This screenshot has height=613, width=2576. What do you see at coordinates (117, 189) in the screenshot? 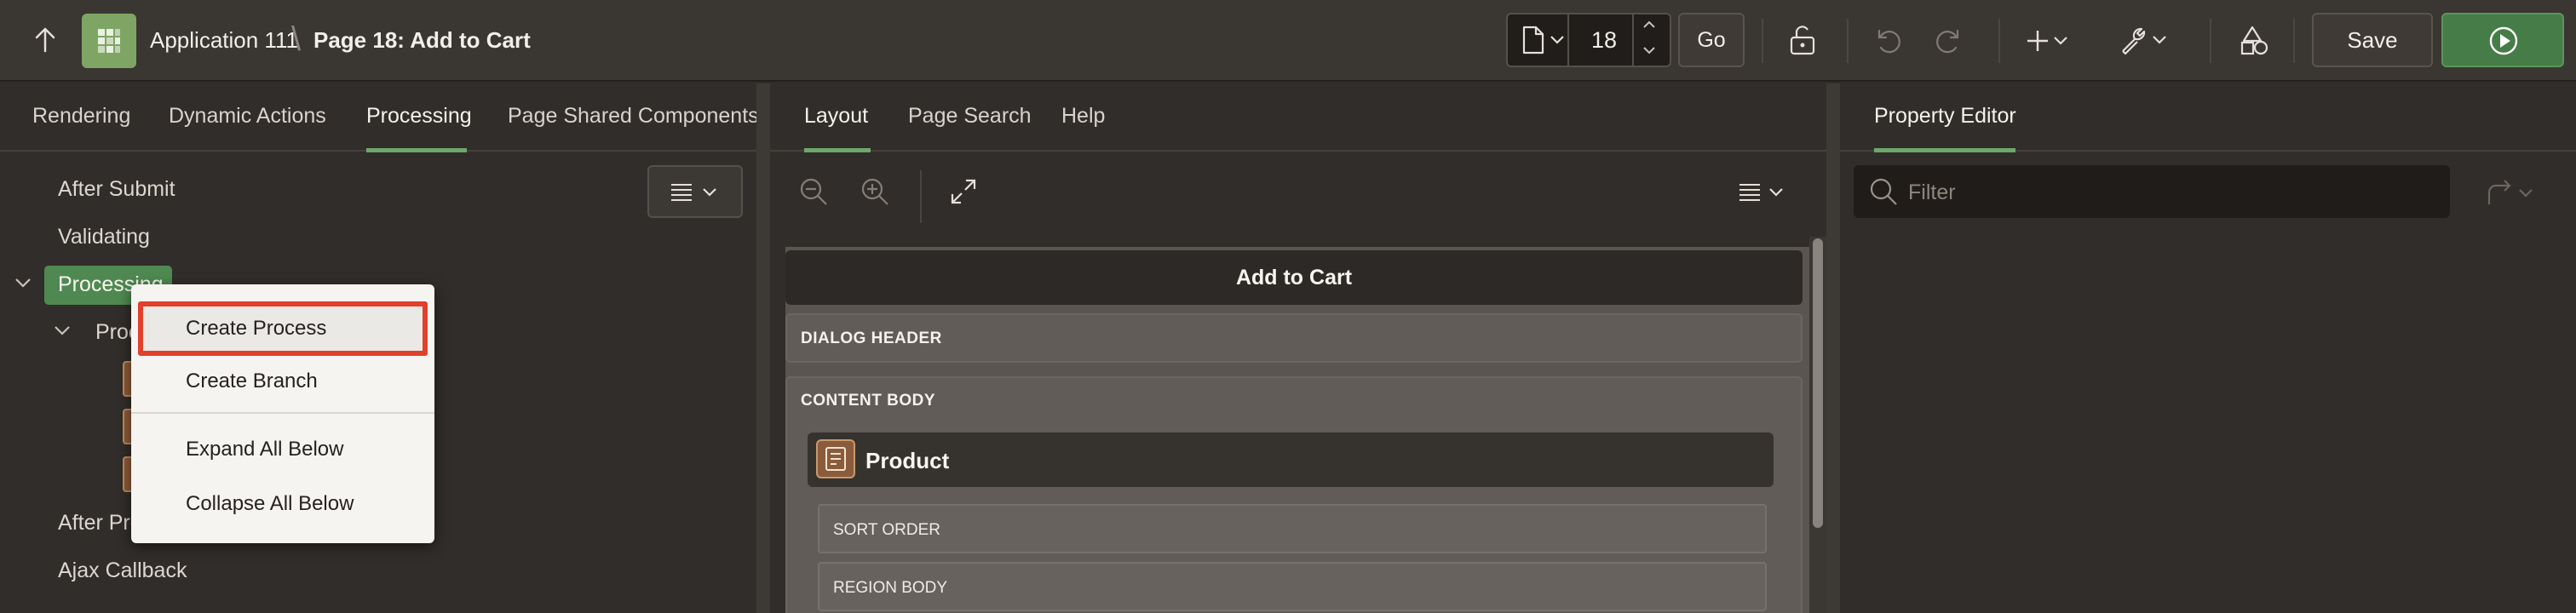
I see `tree-node-after-submit: After Submit` at bounding box center [117, 189].